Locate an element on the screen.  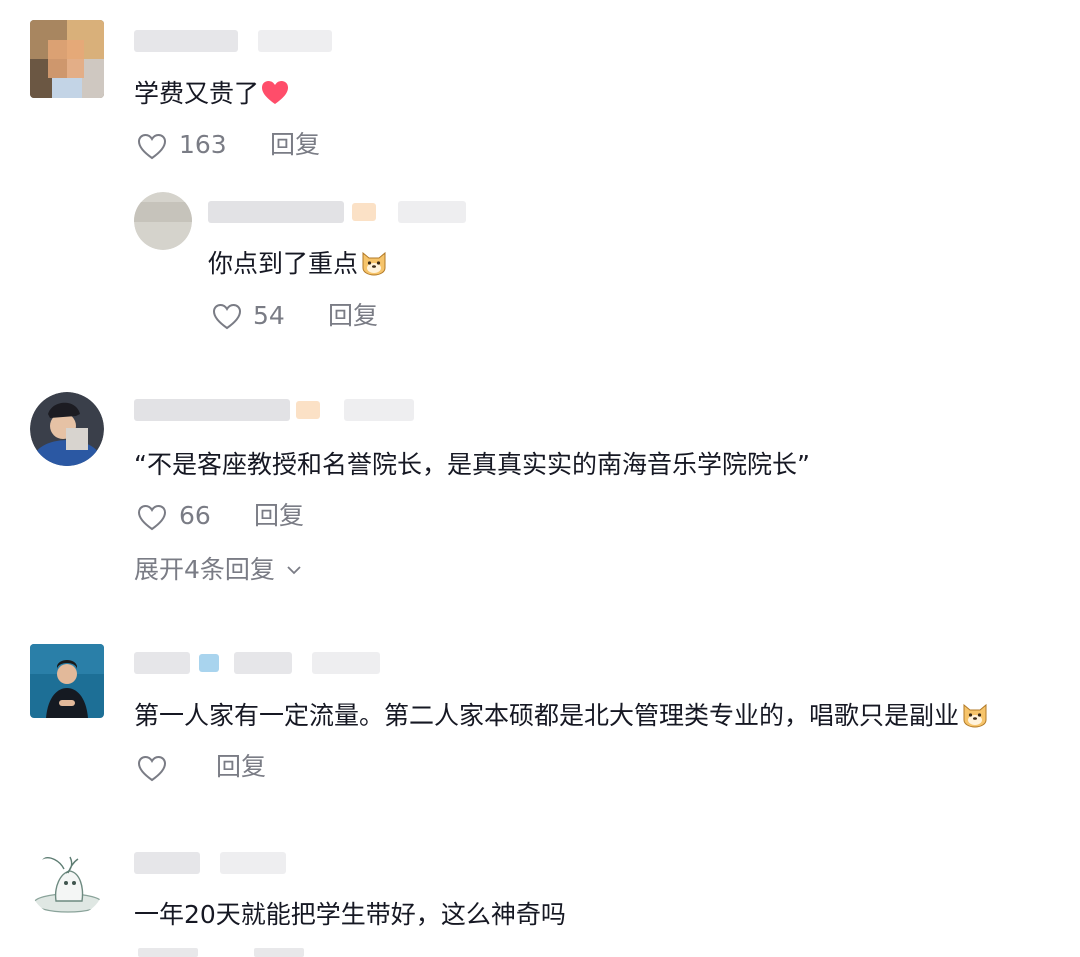
expand-replies-label: 展开4条回复 is located at coordinates (204, 569).